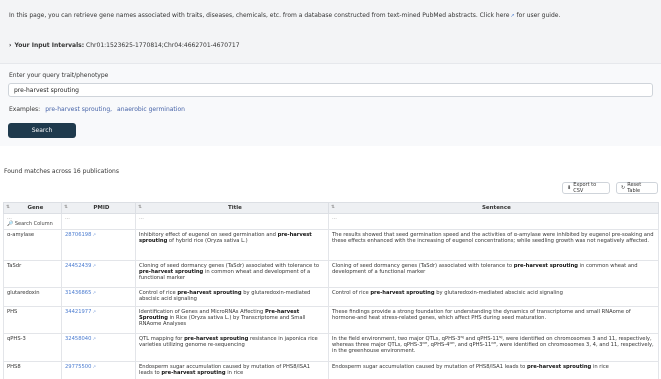 The width and height of the screenshot is (661, 379). I want to click on pmid-link: 31436865, so click(78, 293).